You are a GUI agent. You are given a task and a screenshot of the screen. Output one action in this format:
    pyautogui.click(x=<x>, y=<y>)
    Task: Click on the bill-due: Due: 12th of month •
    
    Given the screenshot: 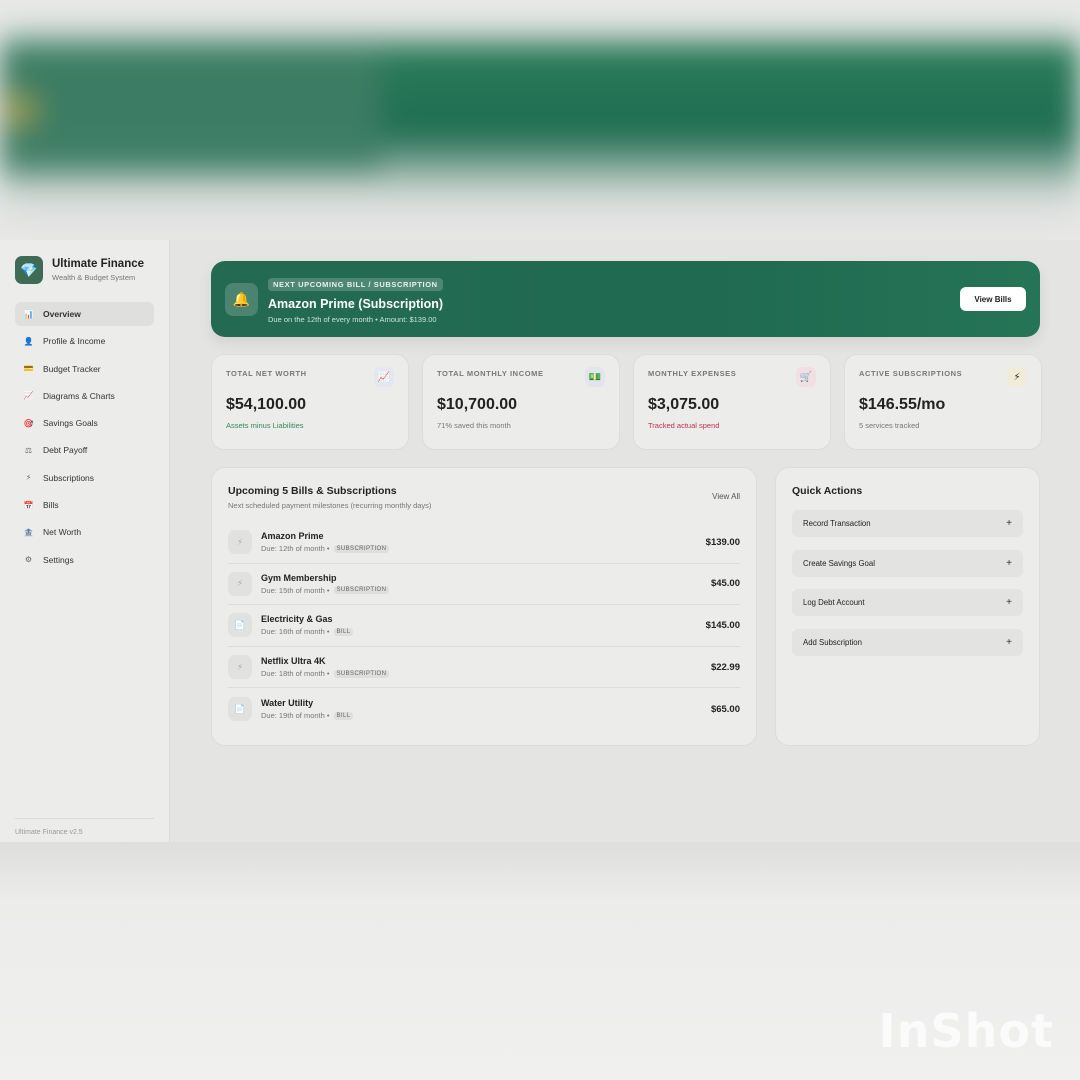 What is the action you would take?
    pyautogui.click(x=295, y=549)
    